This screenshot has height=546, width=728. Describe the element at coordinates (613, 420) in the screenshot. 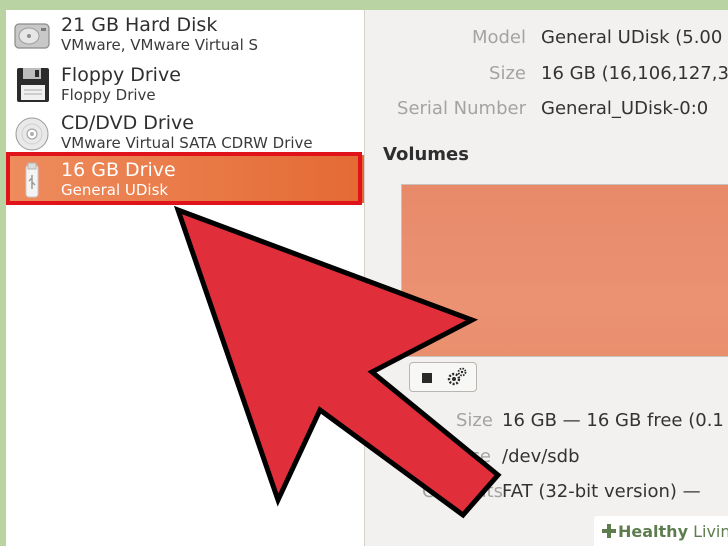

I see `volume-size-value: 16 GB — 16 GB free (0.1` at that location.